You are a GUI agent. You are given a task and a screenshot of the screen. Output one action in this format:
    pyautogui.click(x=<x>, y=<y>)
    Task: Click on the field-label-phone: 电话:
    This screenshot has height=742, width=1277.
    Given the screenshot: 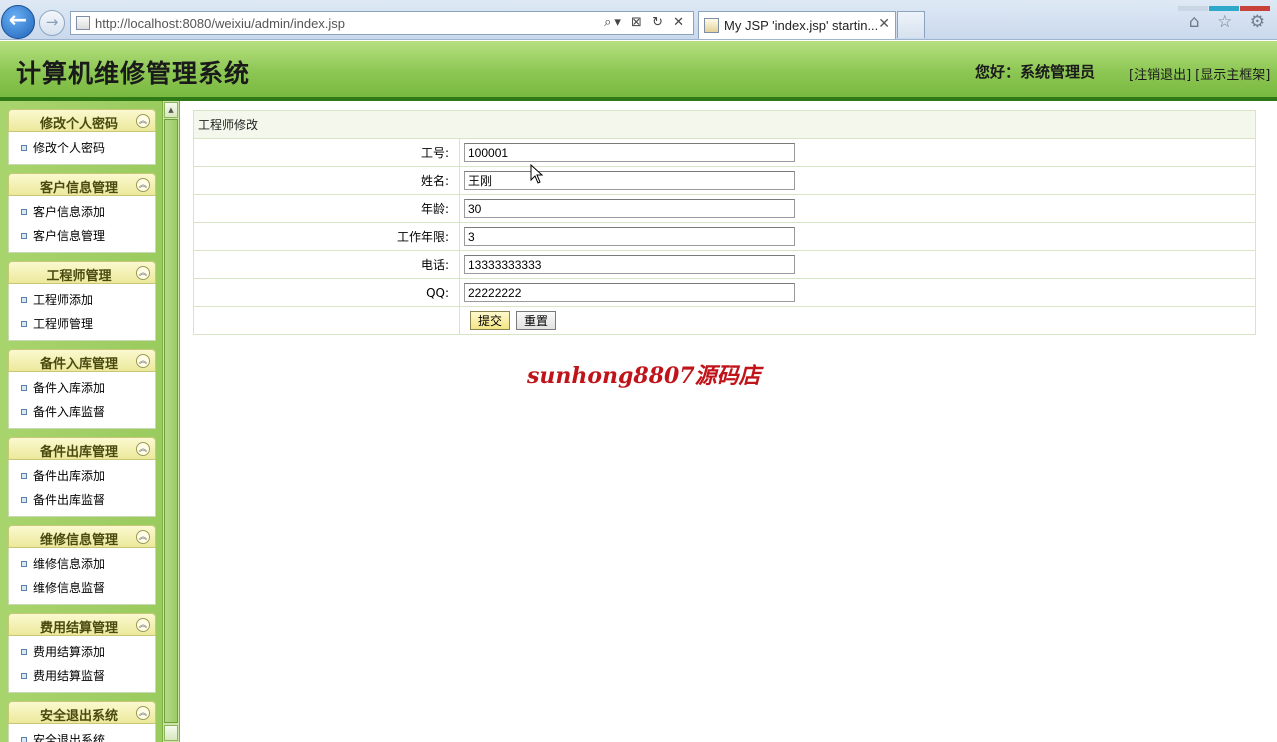 What is the action you would take?
    pyautogui.click(x=326, y=264)
    